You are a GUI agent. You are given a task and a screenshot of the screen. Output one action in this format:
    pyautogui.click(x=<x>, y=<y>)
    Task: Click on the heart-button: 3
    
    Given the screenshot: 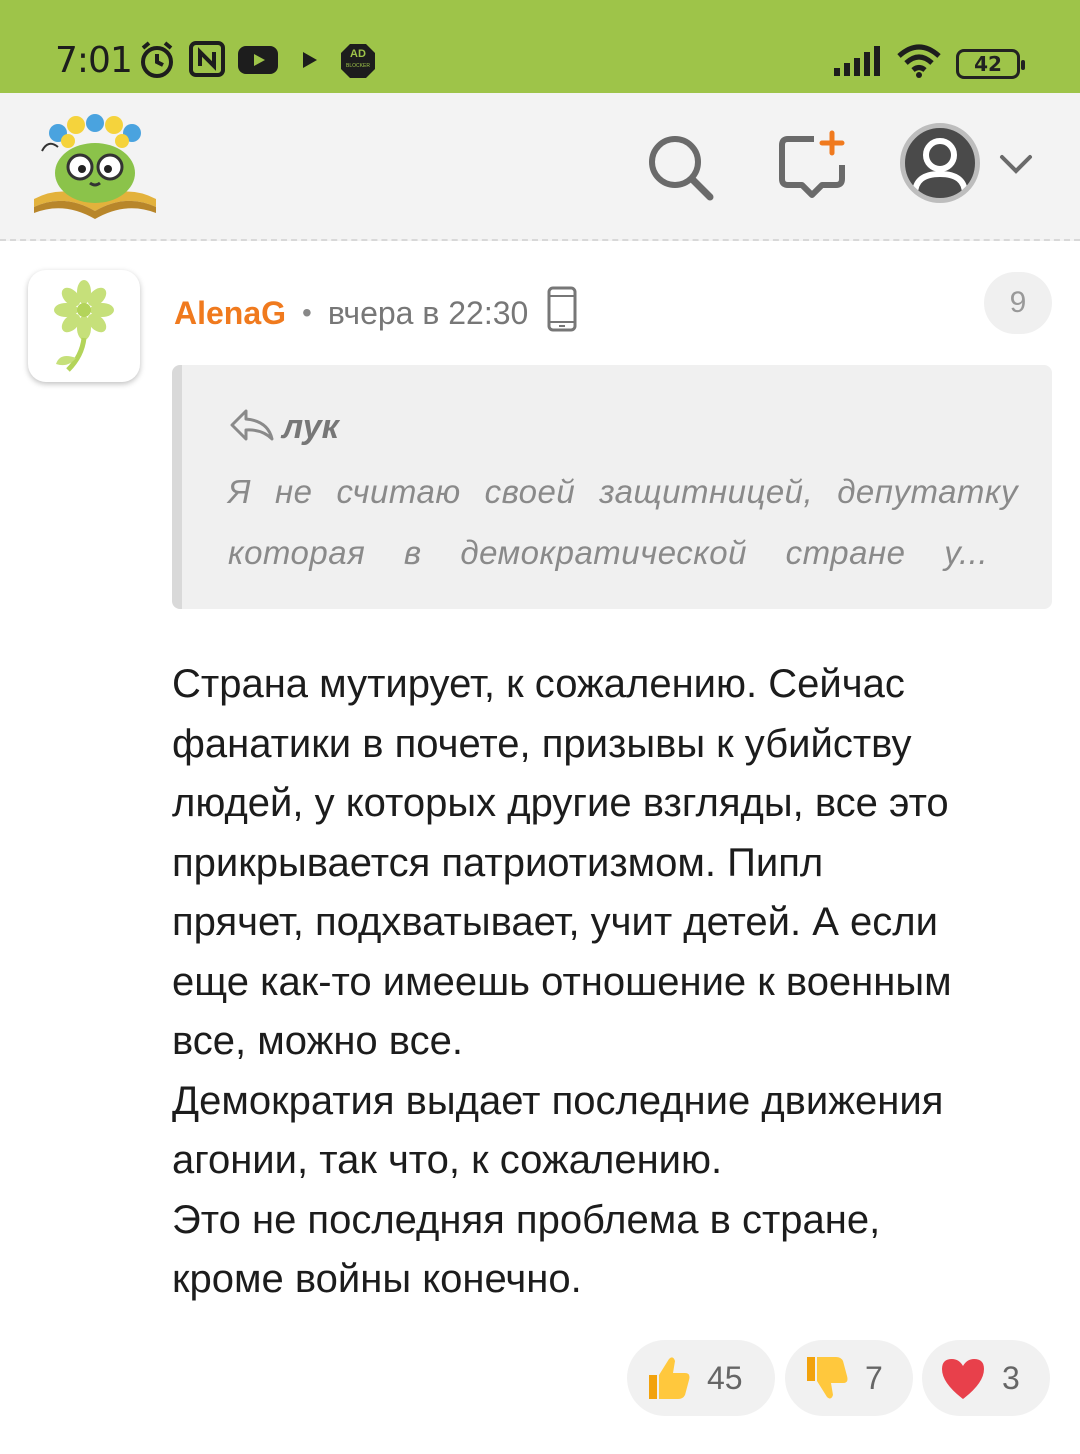 What is the action you would take?
    pyautogui.click(x=986, y=1378)
    